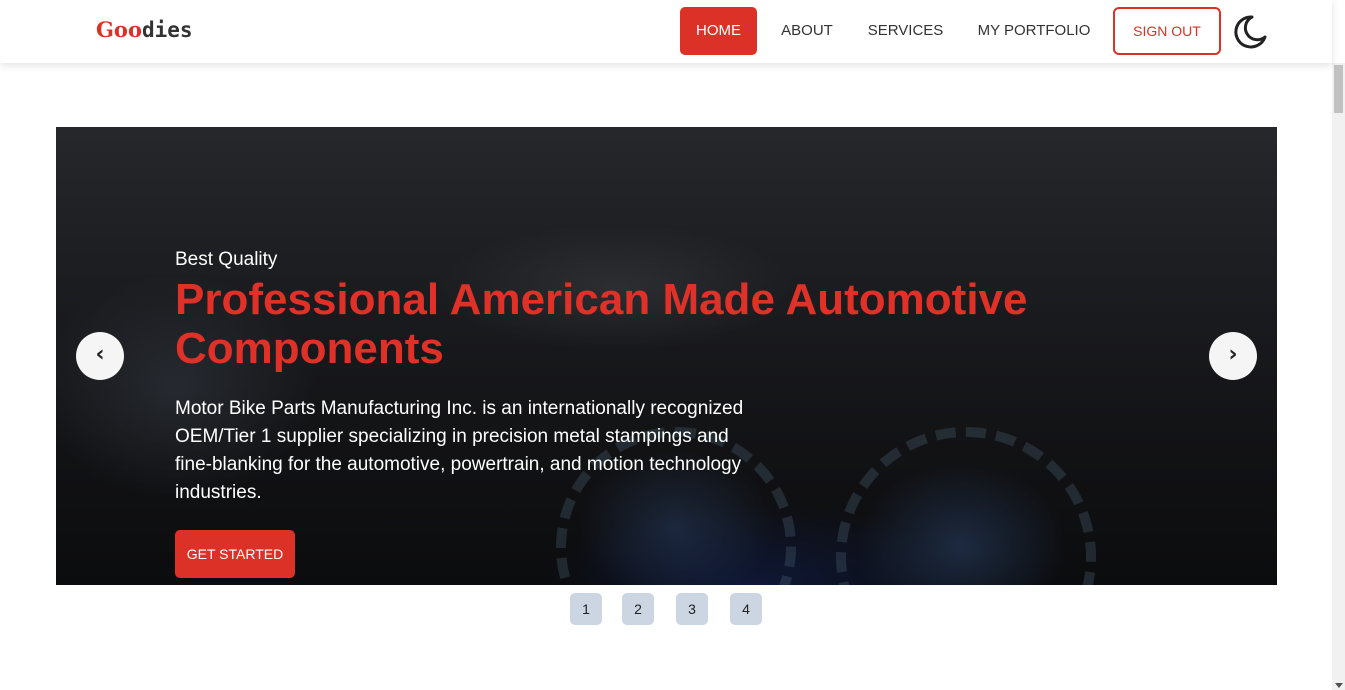 The width and height of the screenshot is (1345, 690). Describe the element at coordinates (692, 609) in the screenshot. I see `slide-page-3: 3` at that location.